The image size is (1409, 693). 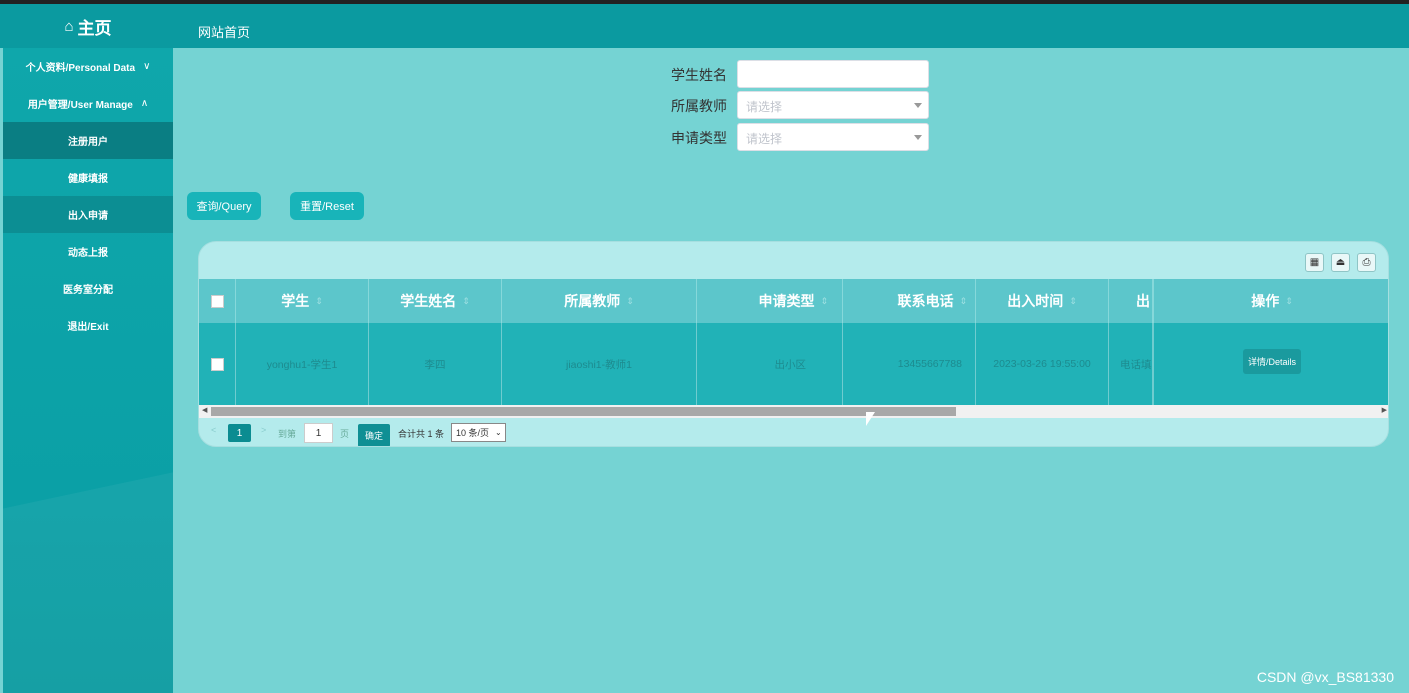 What do you see at coordinates (793, 432) in the screenshot?
I see `pagination: < 1 > 到第 1 页 确定 合计共 1 条 10 条/页 ⌄` at bounding box center [793, 432].